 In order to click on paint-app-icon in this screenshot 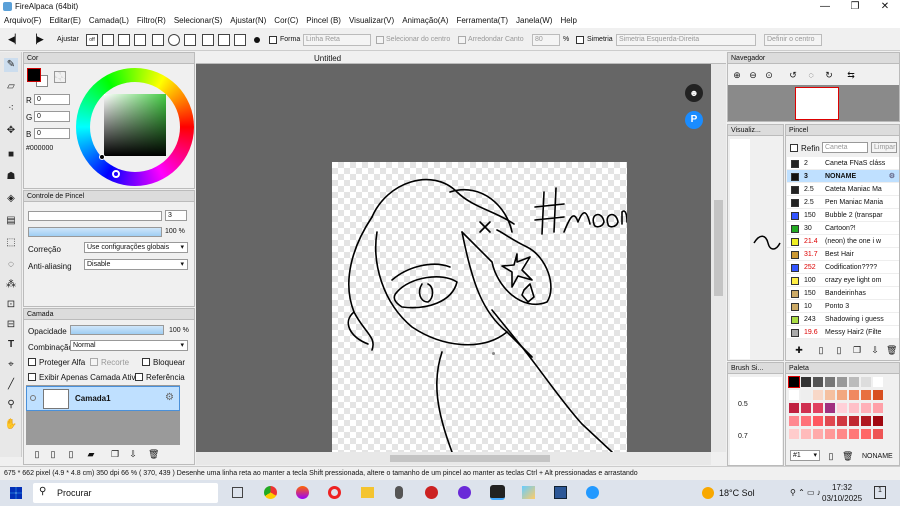, I will do `click(528, 492)`.